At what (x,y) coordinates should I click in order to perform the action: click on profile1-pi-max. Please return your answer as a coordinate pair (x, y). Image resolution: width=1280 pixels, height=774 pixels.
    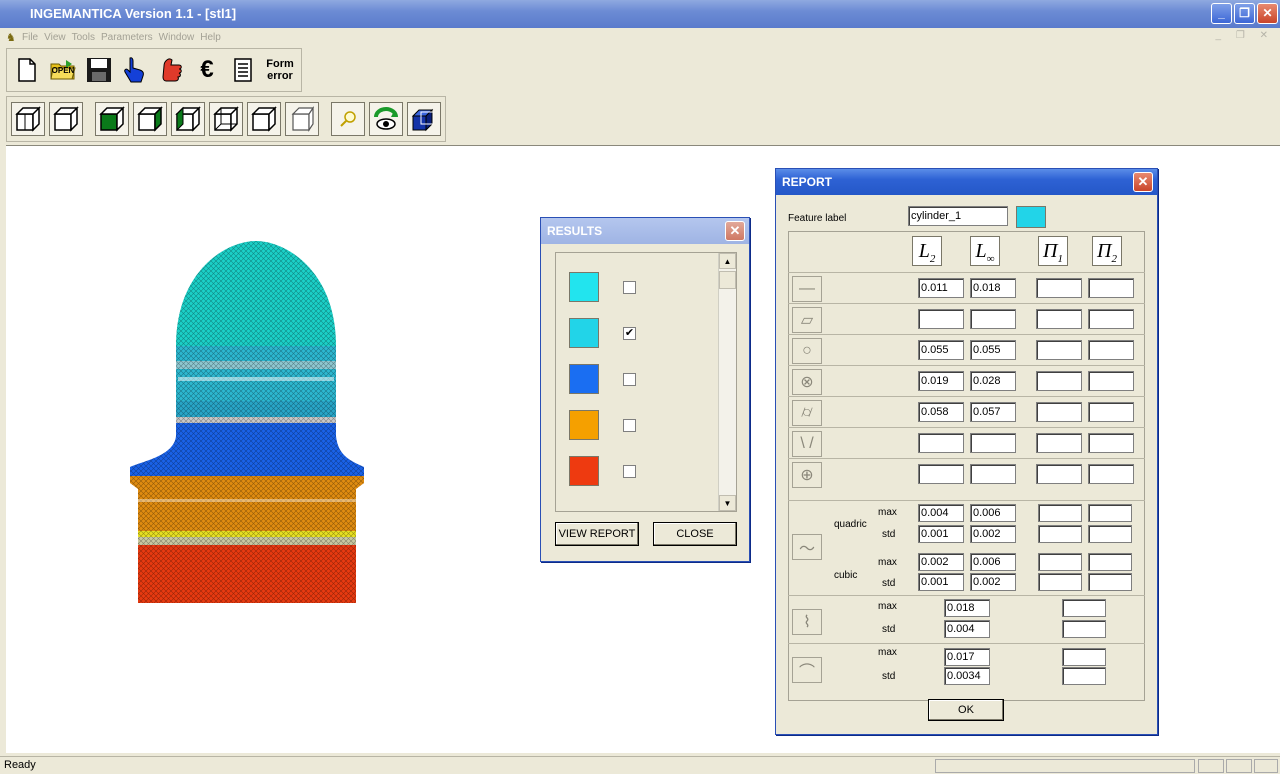
    Looking at the image, I should click on (1084, 608).